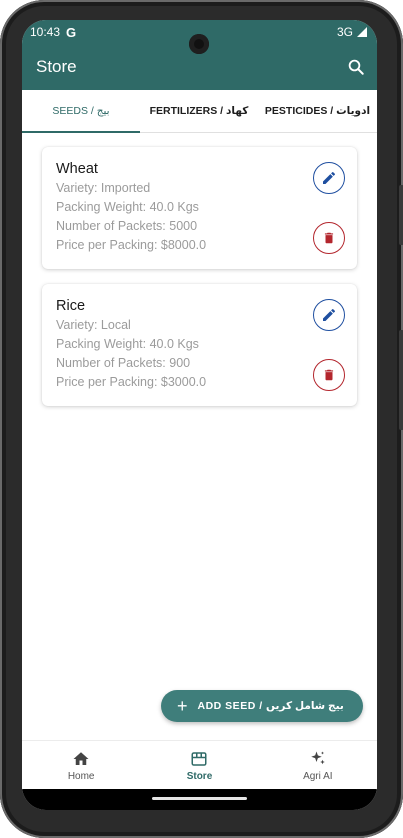  What do you see at coordinates (344, 32) in the screenshot?
I see `network-type: 3G` at bounding box center [344, 32].